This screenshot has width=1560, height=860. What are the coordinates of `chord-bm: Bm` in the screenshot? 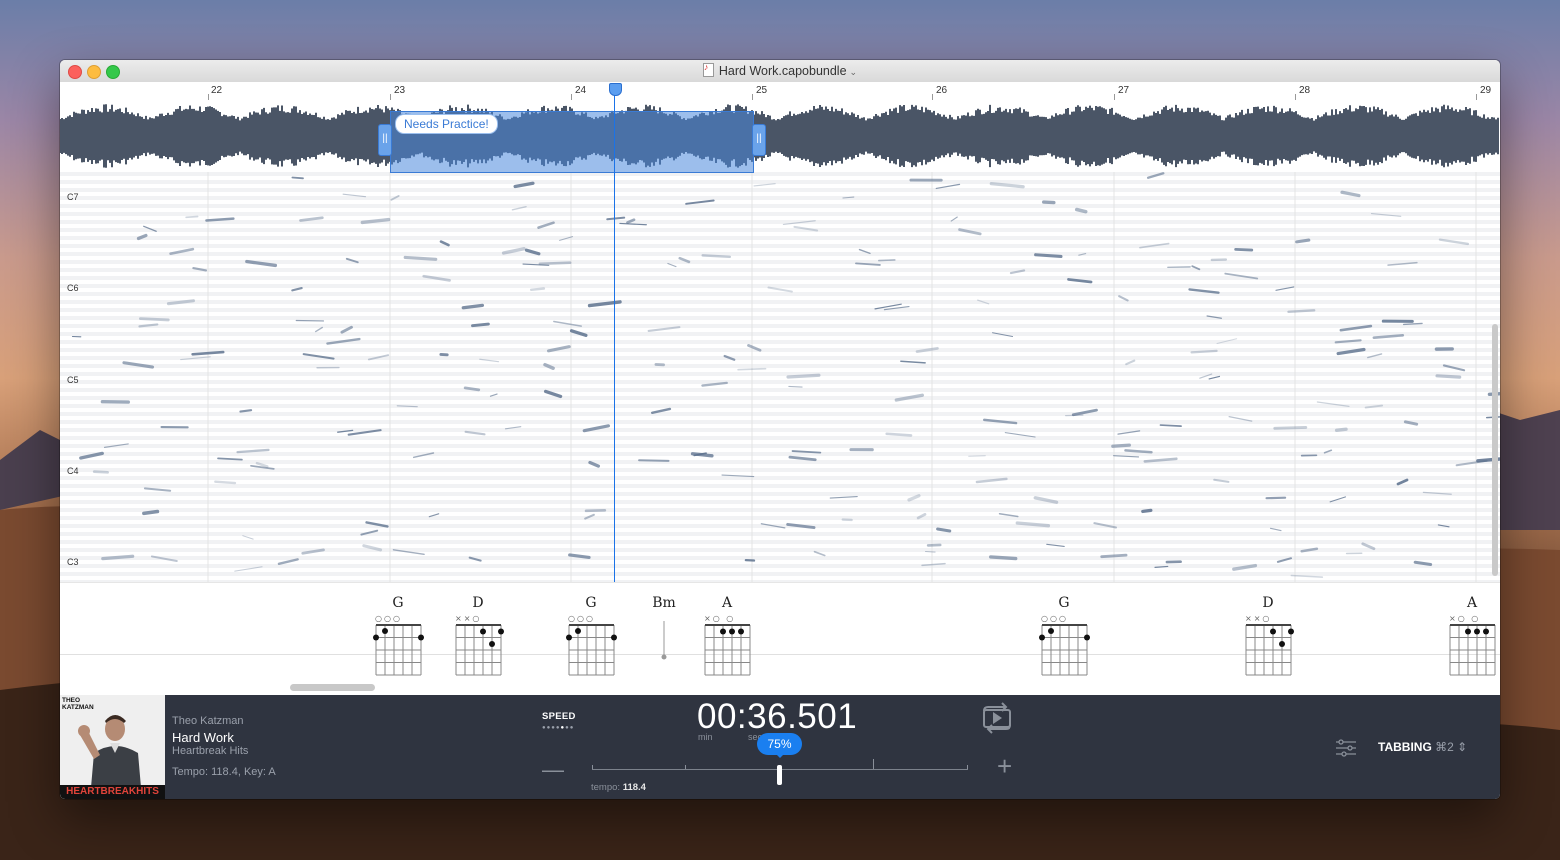 It's located at (664, 637).